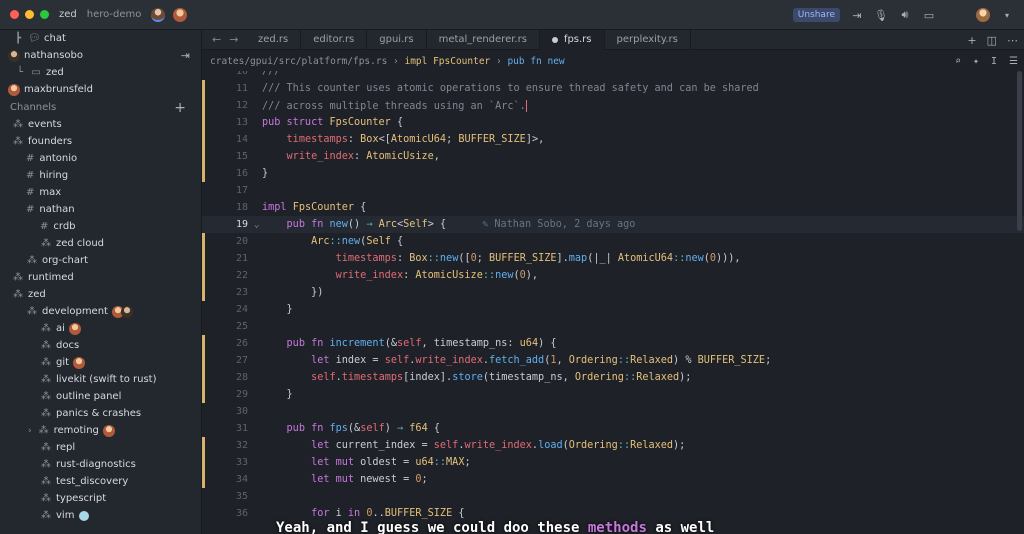 This screenshot has width=1024, height=534. I want to click on line-number: 17, so click(241, 190).